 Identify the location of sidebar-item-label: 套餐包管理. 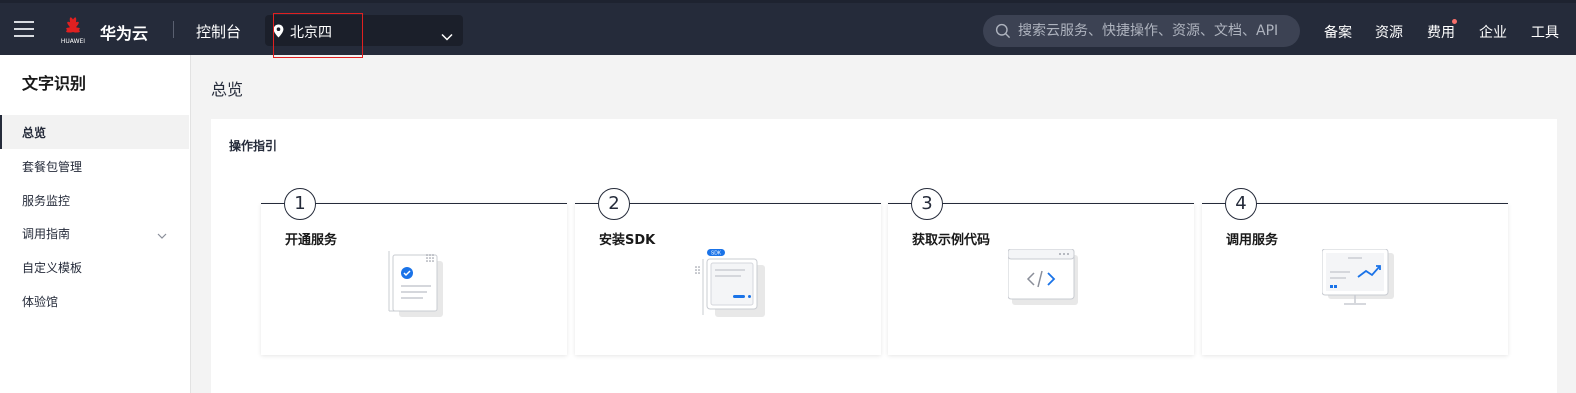
(52, 167).